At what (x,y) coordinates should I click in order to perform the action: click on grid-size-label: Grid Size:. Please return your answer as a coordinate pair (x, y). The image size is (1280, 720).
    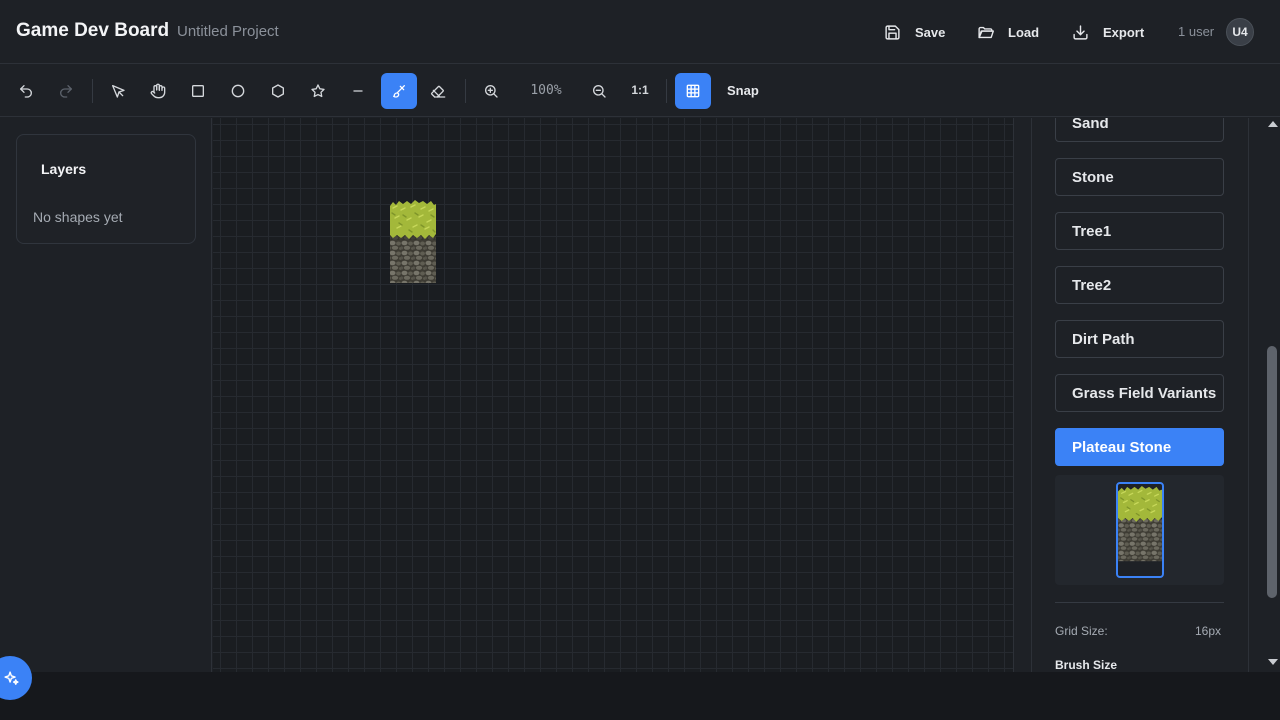
    Looking at the image, I should click on (1081, 631).